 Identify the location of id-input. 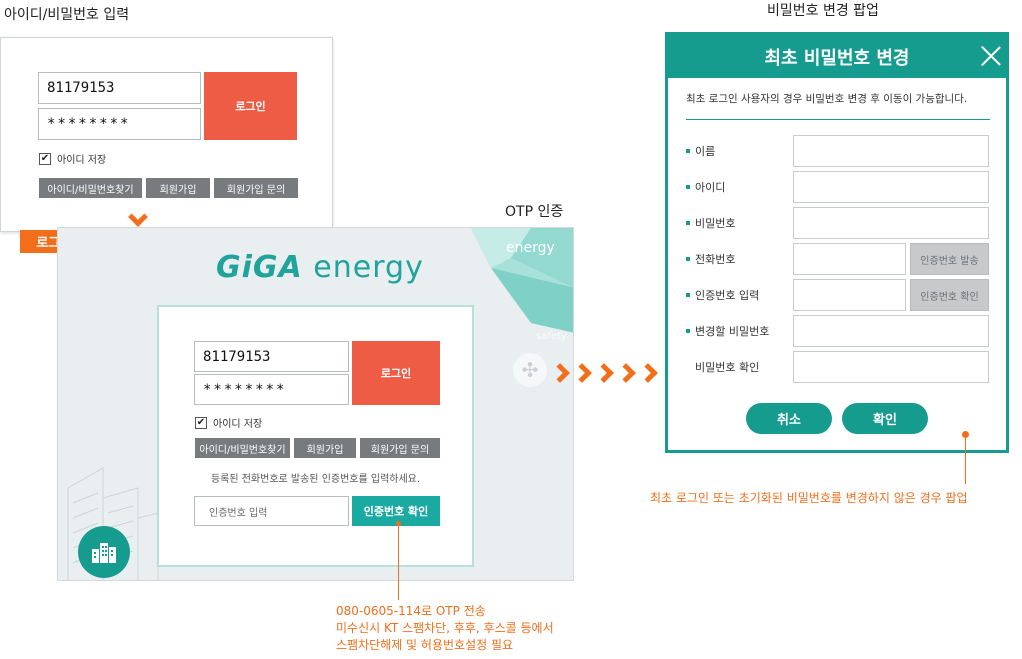
(891, 187).